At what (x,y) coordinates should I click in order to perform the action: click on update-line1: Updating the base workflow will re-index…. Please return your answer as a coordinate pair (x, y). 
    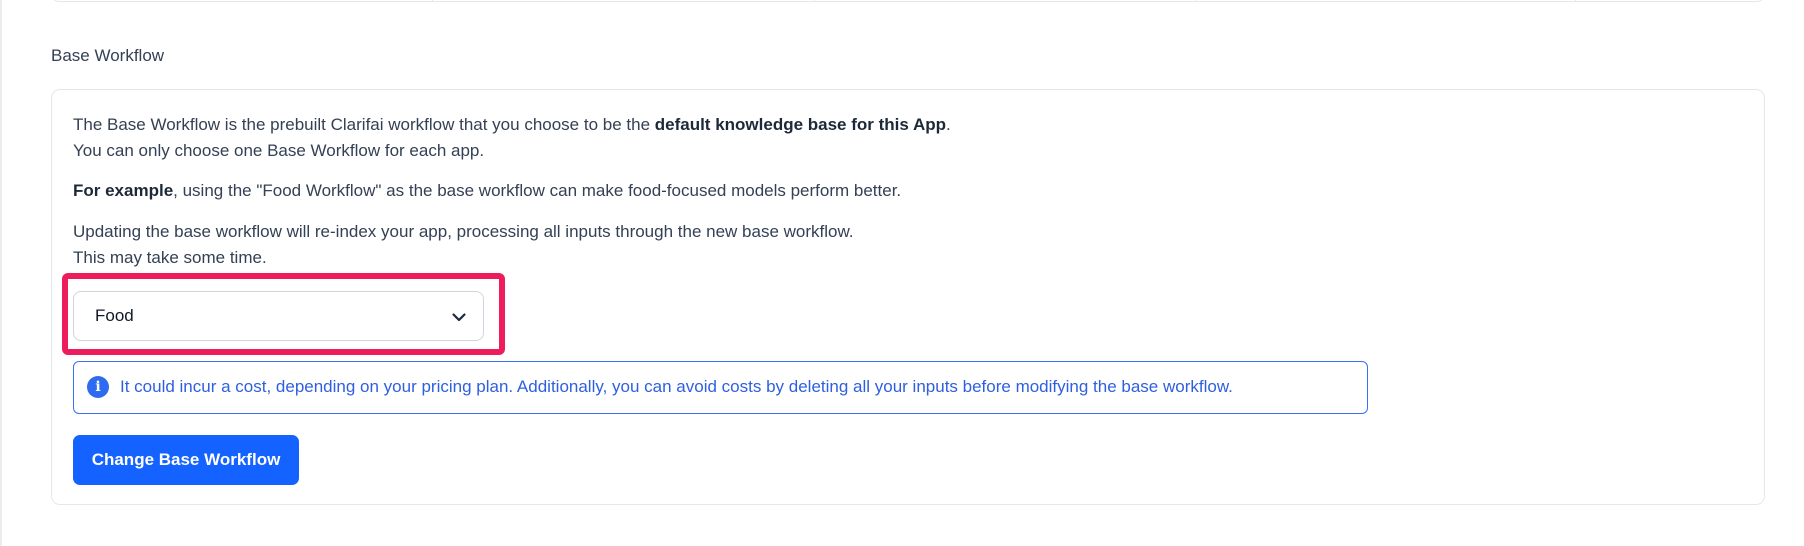
    Looking at the image, I should click on (463, 231).